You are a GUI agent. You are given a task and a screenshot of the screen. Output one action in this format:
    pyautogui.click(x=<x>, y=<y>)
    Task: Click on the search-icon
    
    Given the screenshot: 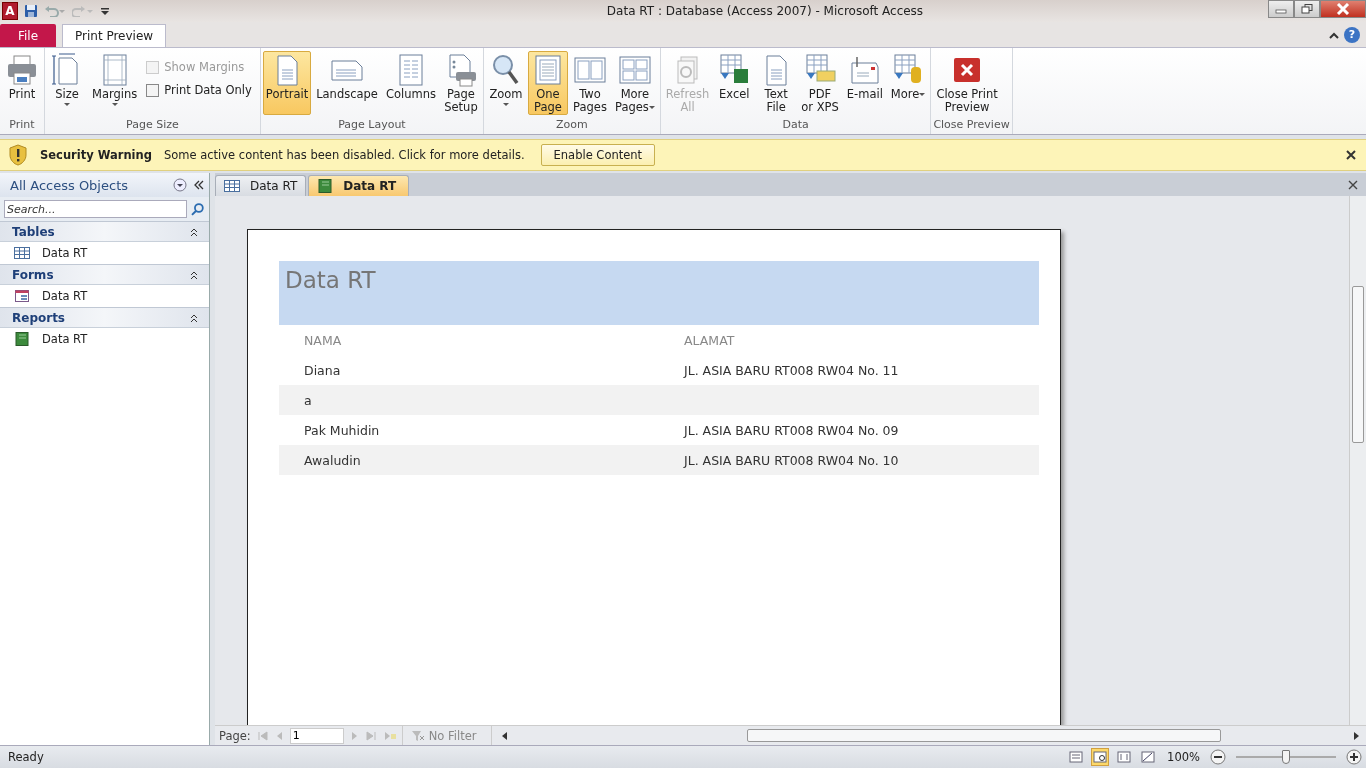 What is the action you would take?
    pyautogui.click(x=198, y=209)
    